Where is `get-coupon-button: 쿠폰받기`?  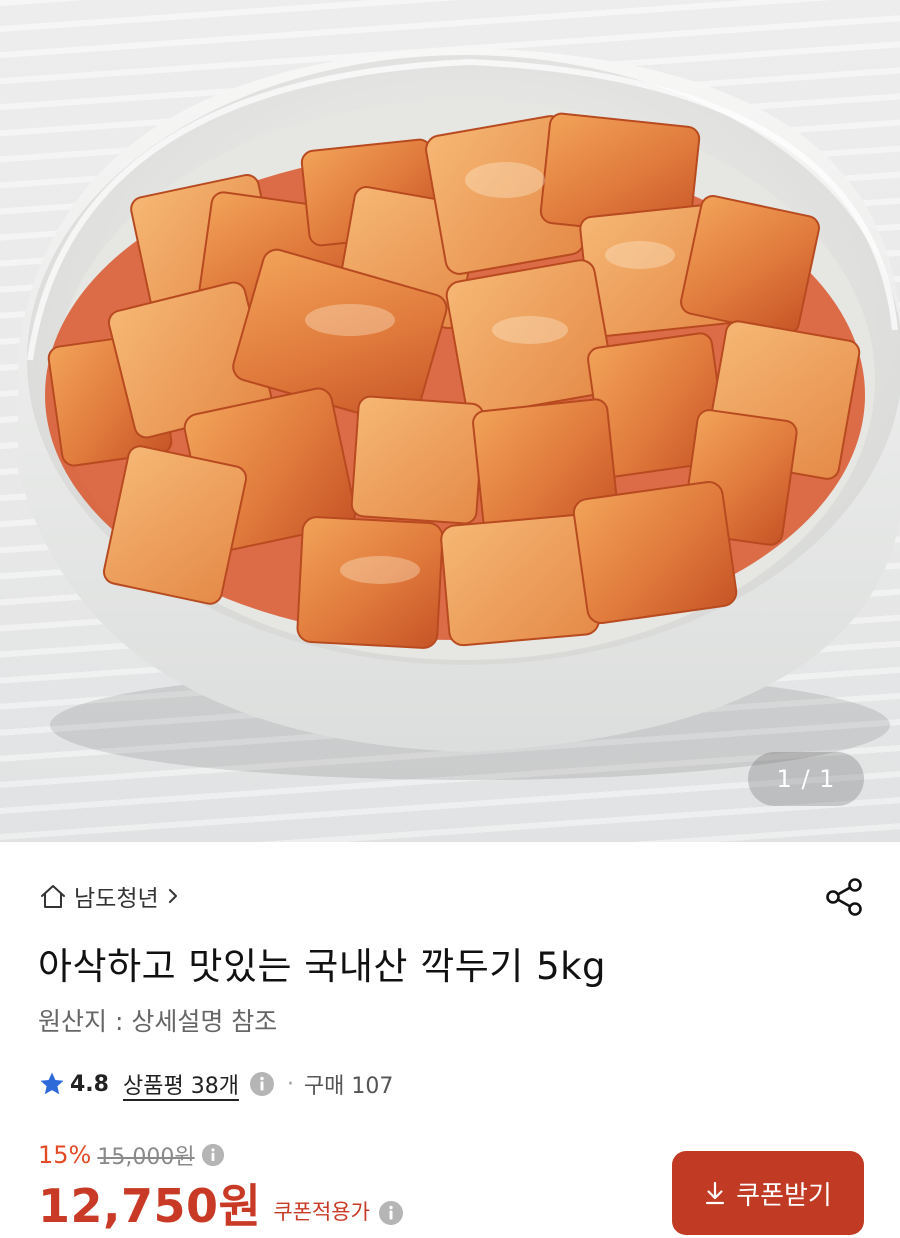
get-coupon-button: 쿠폰받기 is located at coordinates (768, 1193).